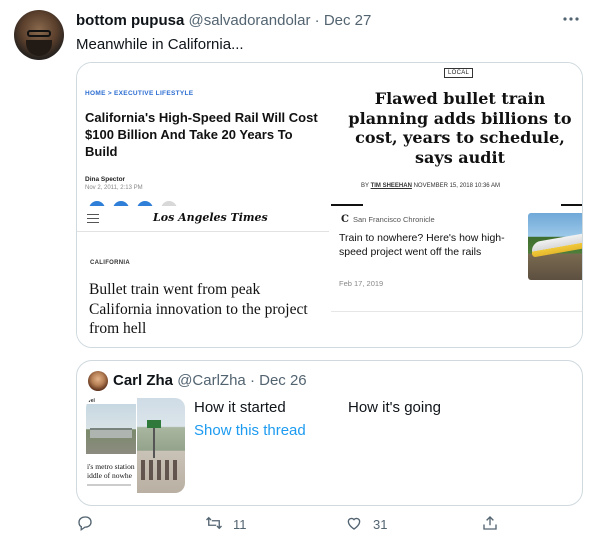 The width and height of the screenshot is (598, 544). Describe the element at coordinates (39, 48) in the screenshot. I see `avatar-beard` at that location.